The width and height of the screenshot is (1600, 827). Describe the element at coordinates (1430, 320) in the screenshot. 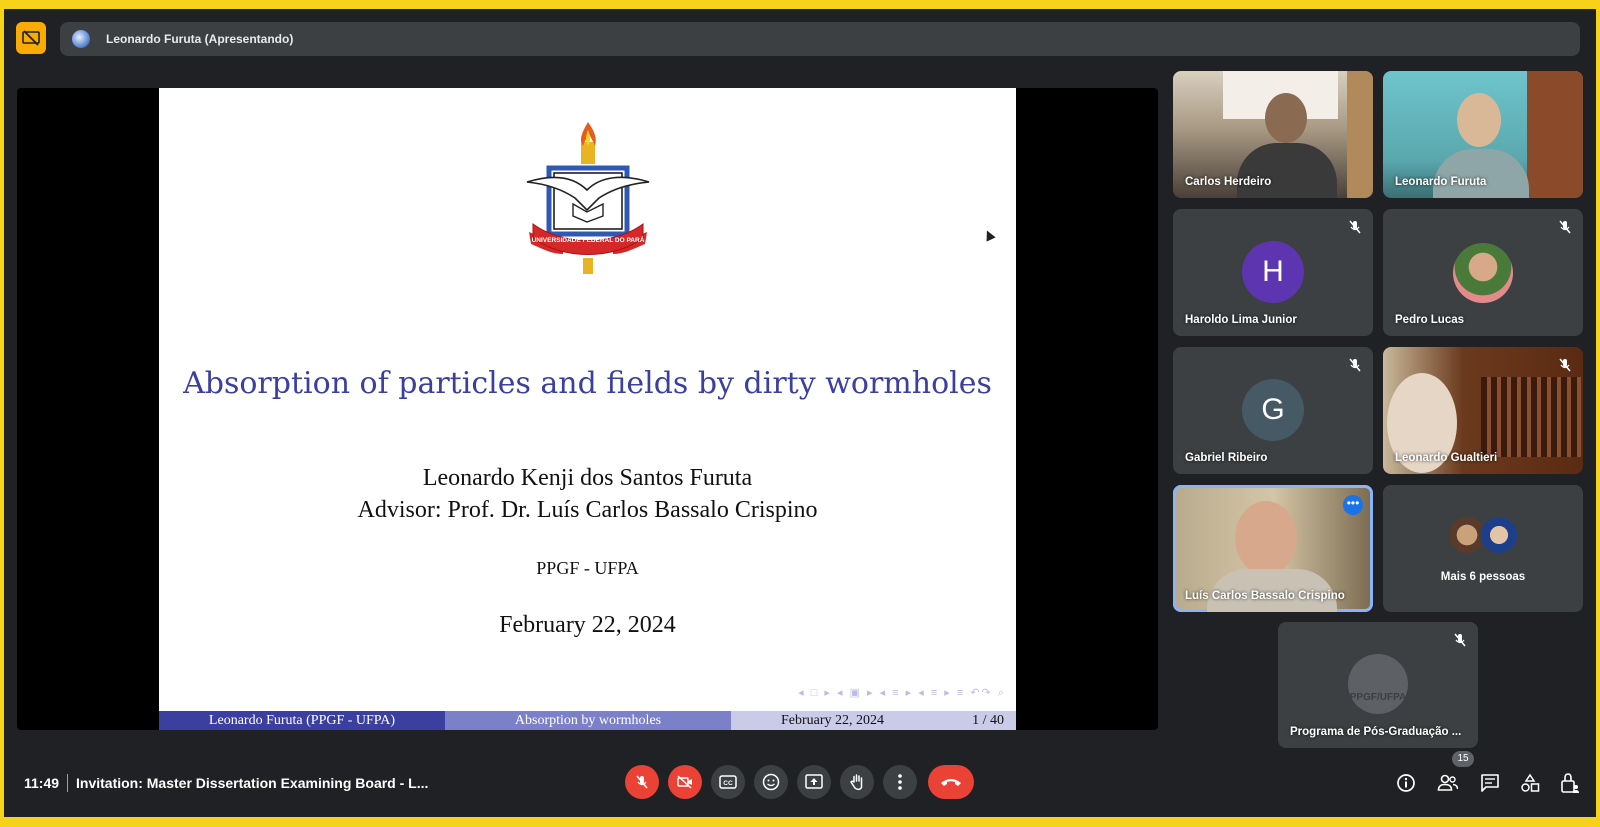

I see `participant-name: Pedro Lucas` at that location.